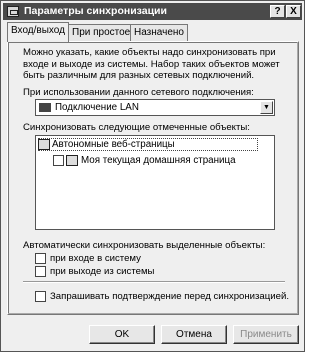 This screenshot has height=352, width=320. What do you see at coordinates (102, 271) in the screenshot?
I see `logoff-label: при выходе из системы` at bounding box center [102, 271].